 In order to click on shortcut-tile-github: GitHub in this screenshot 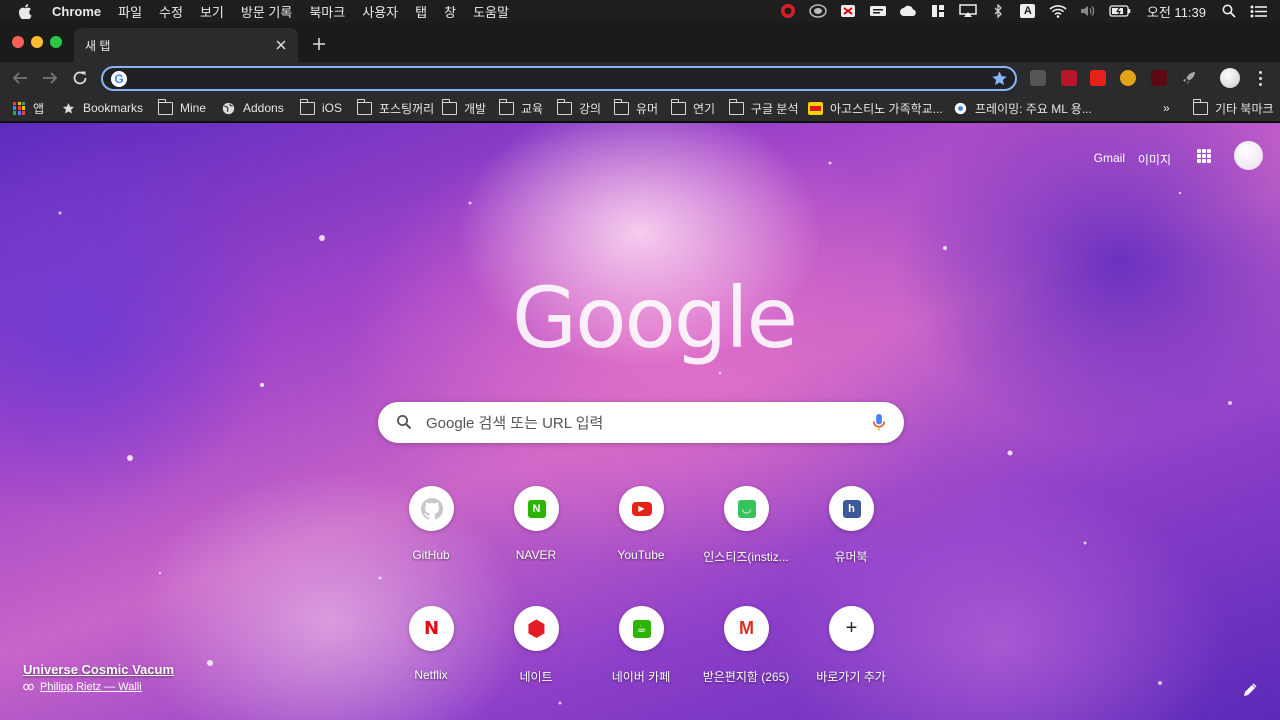, I will do `click(431, 539)`.